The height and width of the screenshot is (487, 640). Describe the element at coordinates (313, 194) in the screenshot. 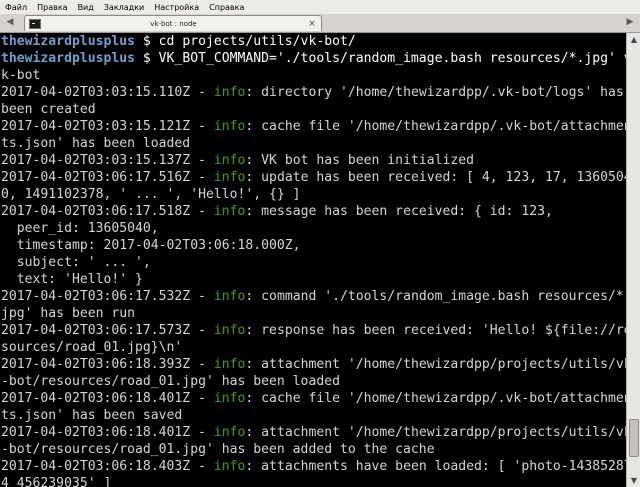

I see `terminal-line: 0, 1491102378, ' ... ', 'Hello!', {} ]` at that location.